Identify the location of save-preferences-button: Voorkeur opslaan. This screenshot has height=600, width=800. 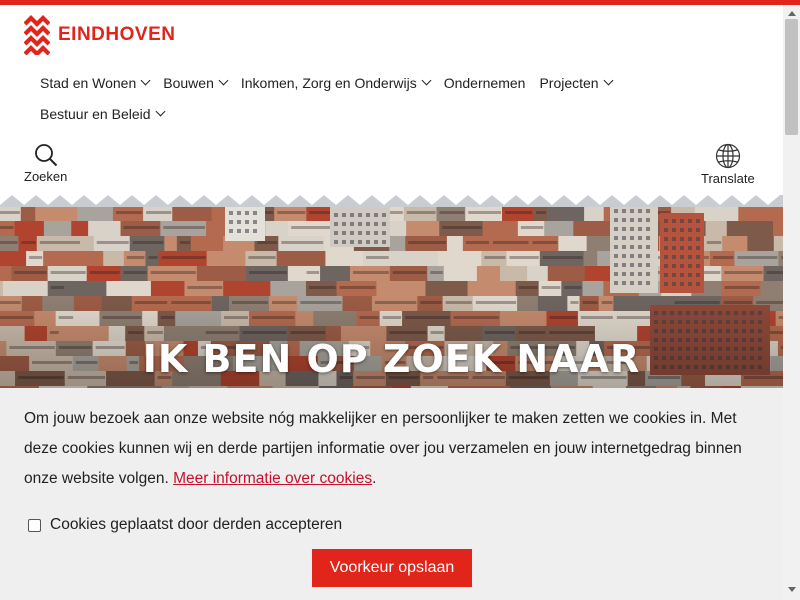
(392, 568).